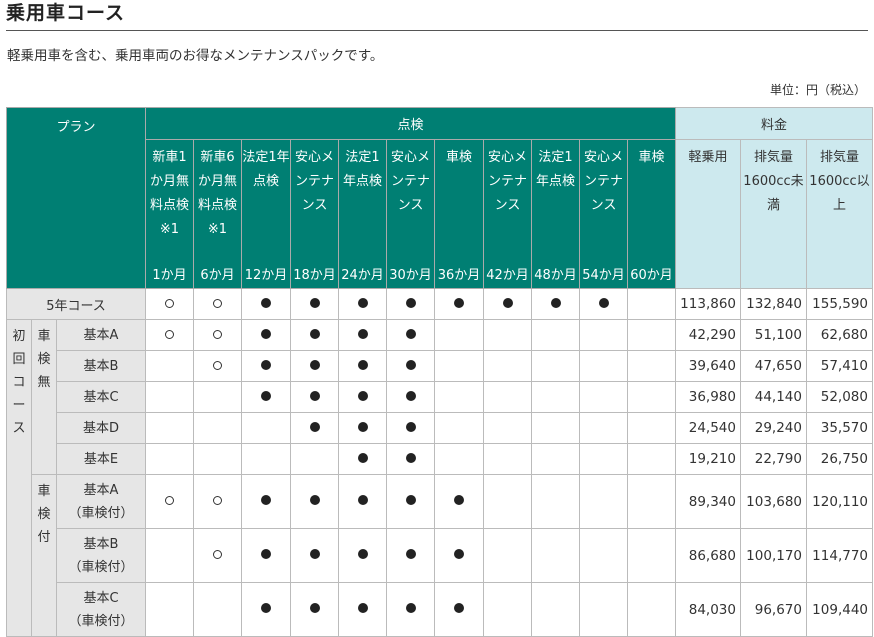 Image resolution: width=874 pixels, height=637 pixels. I want to click on table-row: 基本E 19,210 22,790 26,750, so click(440, 459).